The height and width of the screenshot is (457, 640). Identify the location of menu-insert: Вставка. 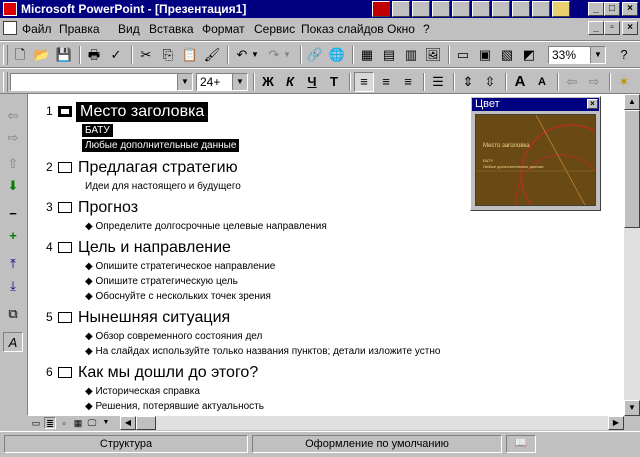
(171, 29).